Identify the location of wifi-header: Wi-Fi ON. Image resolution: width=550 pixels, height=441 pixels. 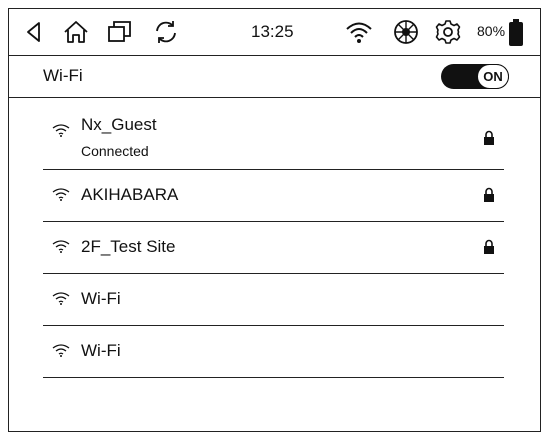
(274, 76).